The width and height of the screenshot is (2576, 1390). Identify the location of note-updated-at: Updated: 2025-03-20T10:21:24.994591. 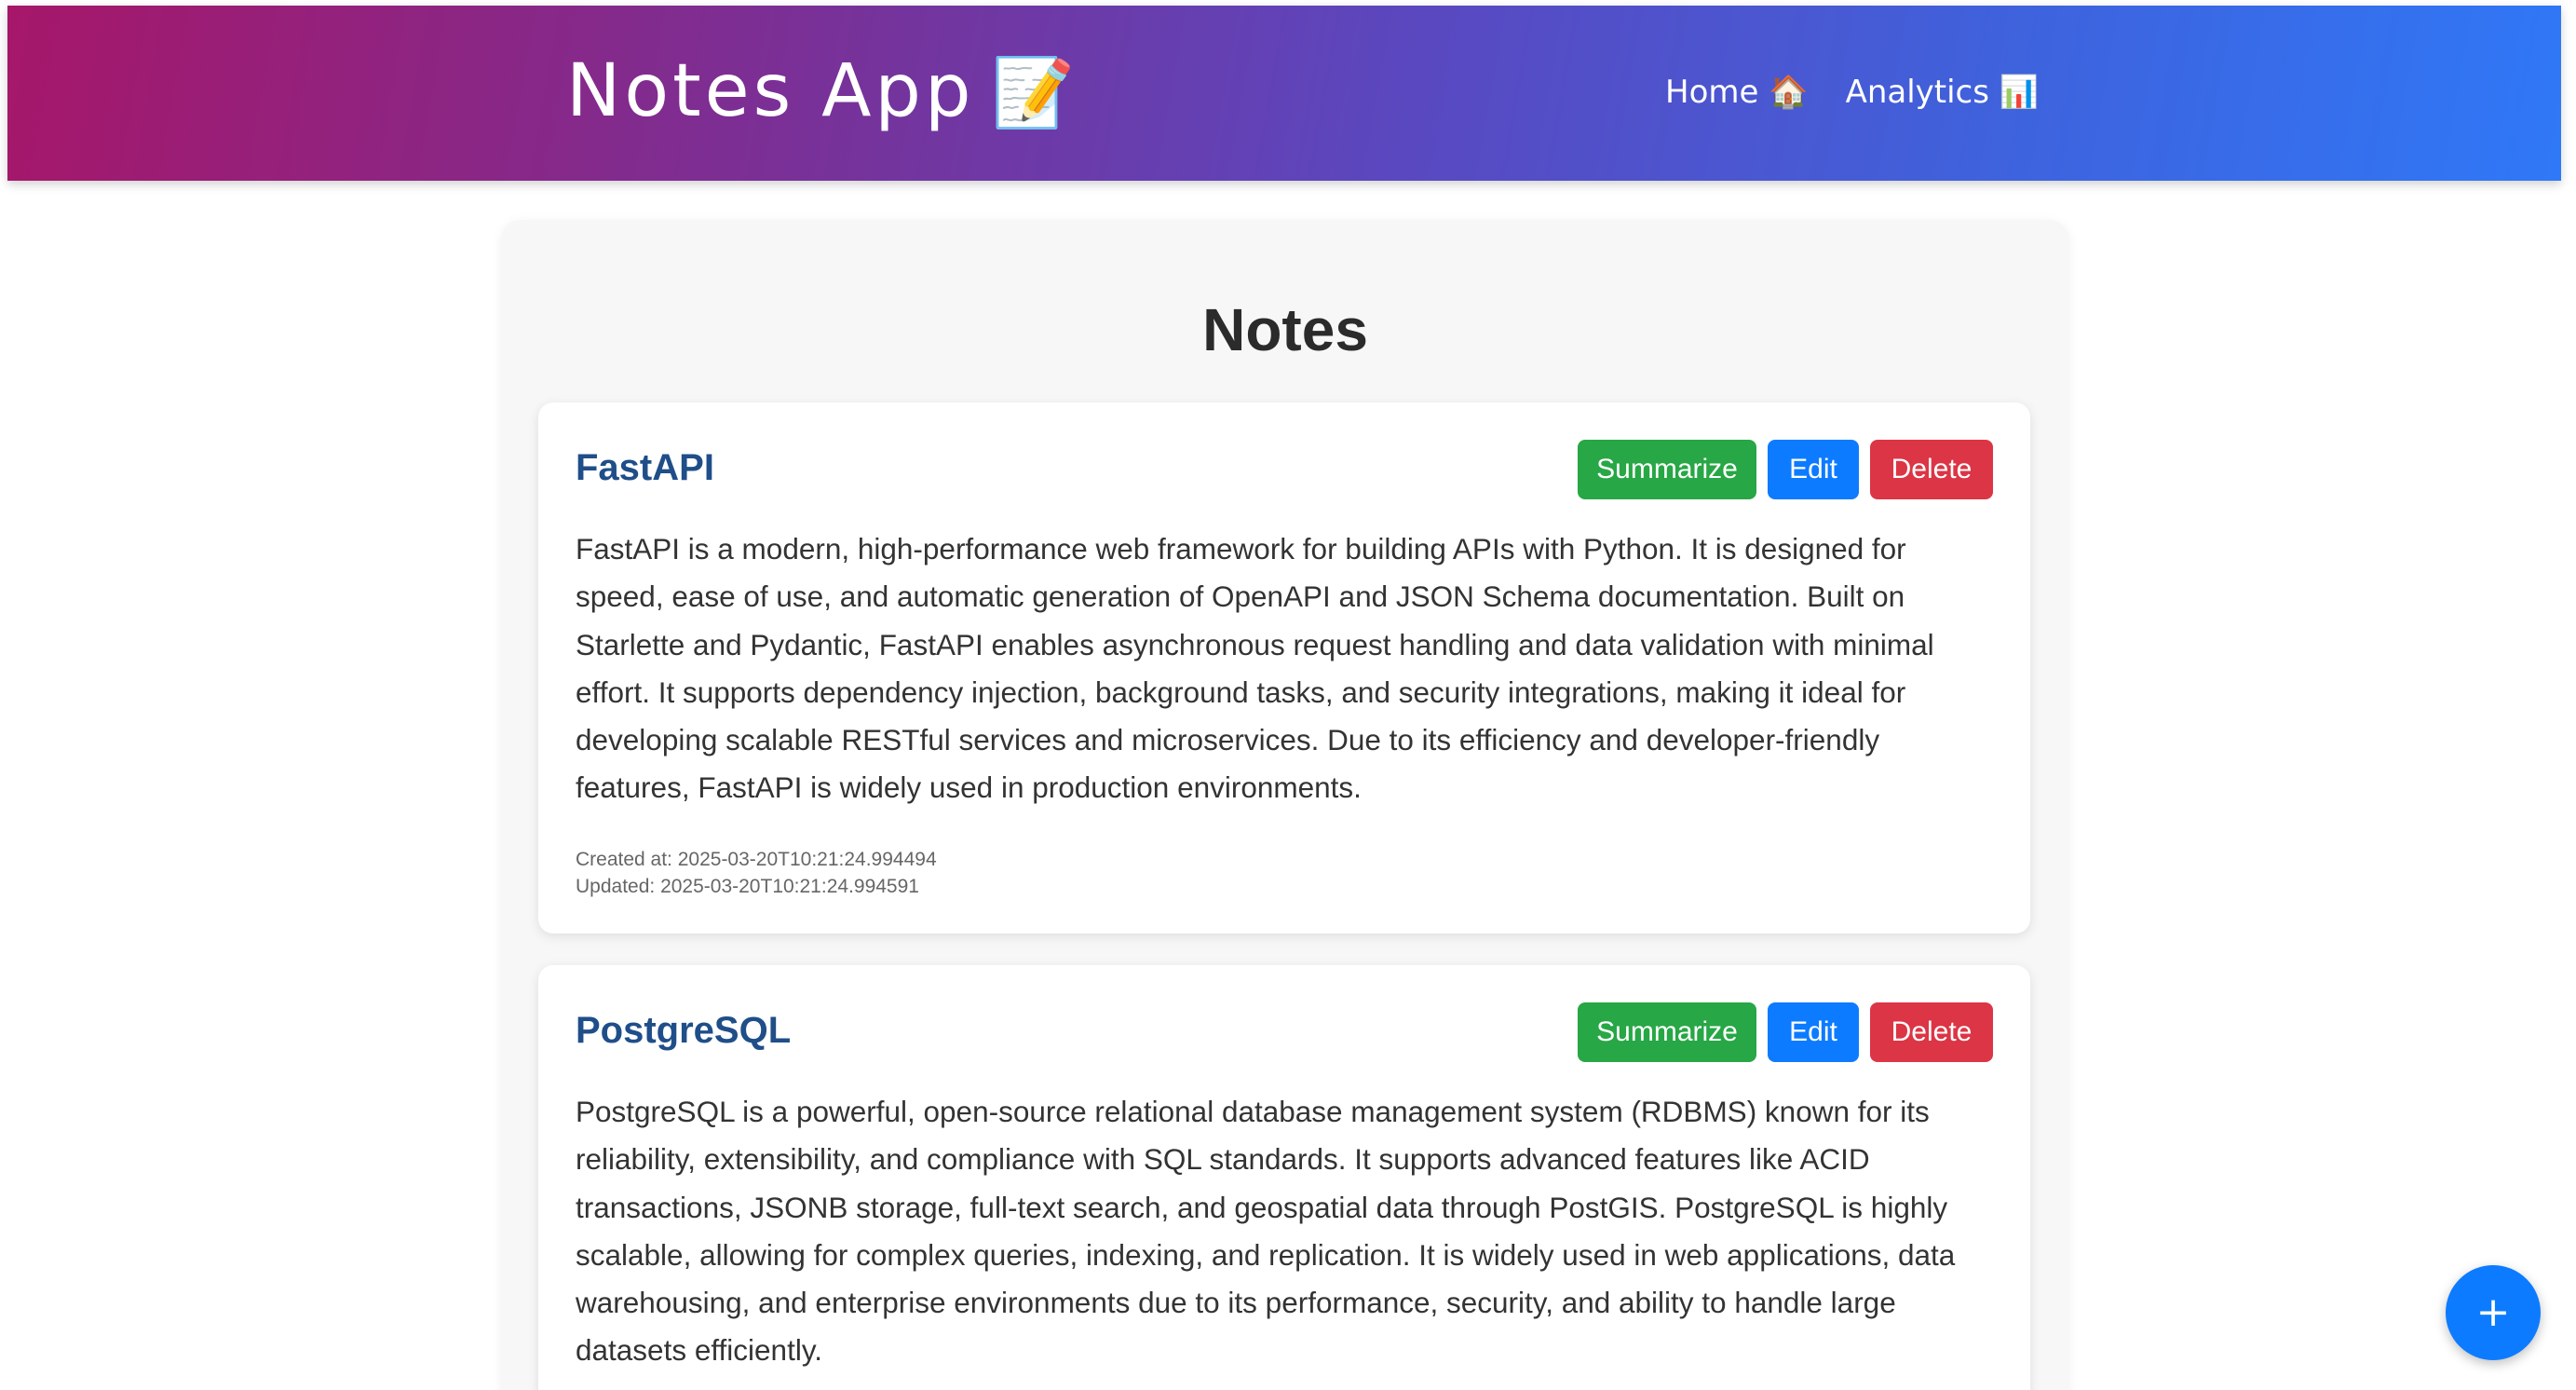
(747, 886).